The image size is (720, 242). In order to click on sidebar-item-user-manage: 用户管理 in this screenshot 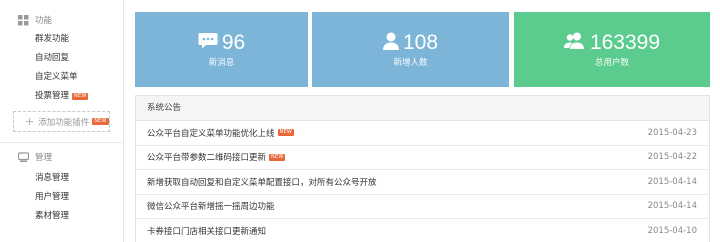, I will do `click(61, 197)`.